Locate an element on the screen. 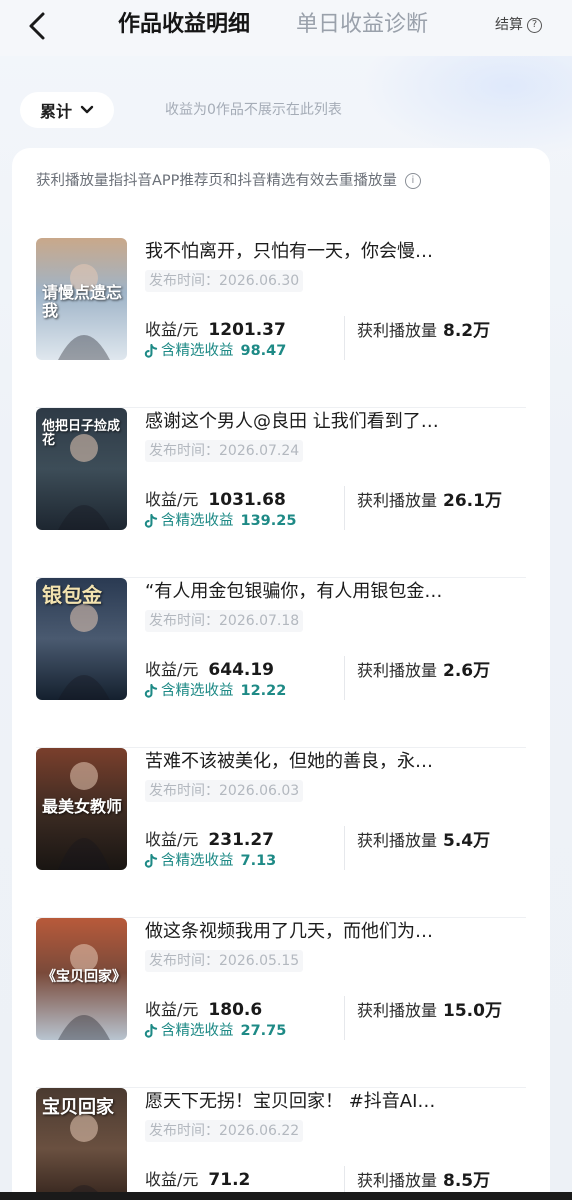 This screenshot has height=1200, width=572. featured-revenue-value: 12.22 is located at coordinates (263, 691).